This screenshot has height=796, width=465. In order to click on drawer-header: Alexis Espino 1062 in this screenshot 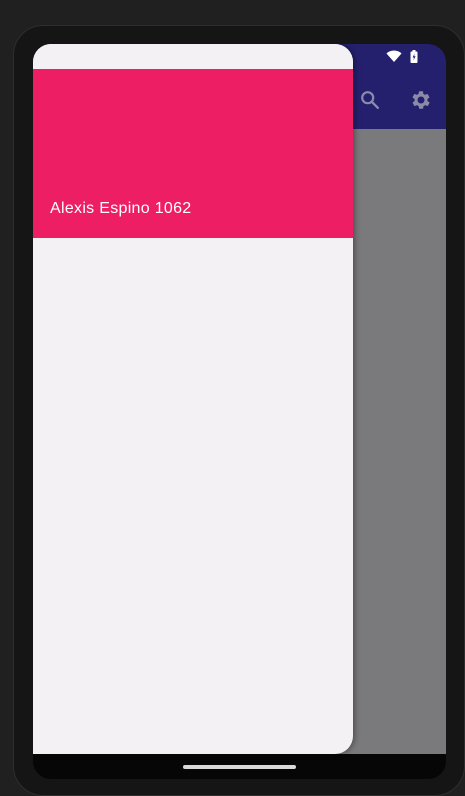, I will do `click(193, 153)`.